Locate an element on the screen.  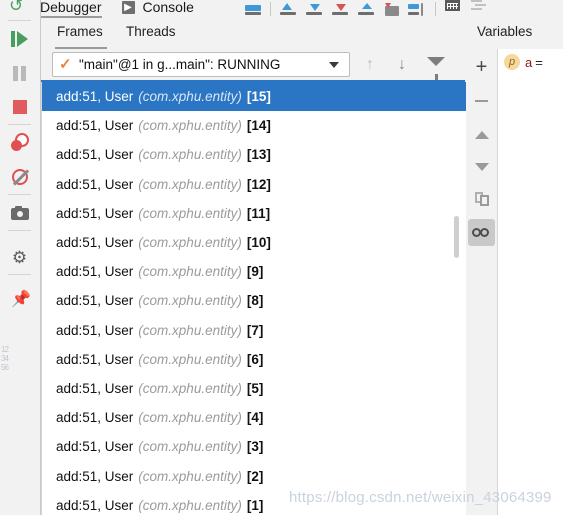
variables-header: Variables is located at coordinates (514, 33).